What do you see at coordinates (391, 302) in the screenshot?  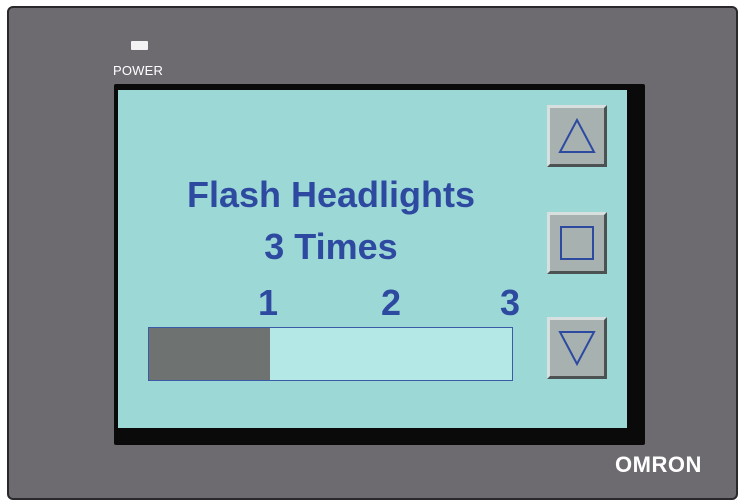 I see `scale-tick-2: 2` at bounding box center [391, 302].